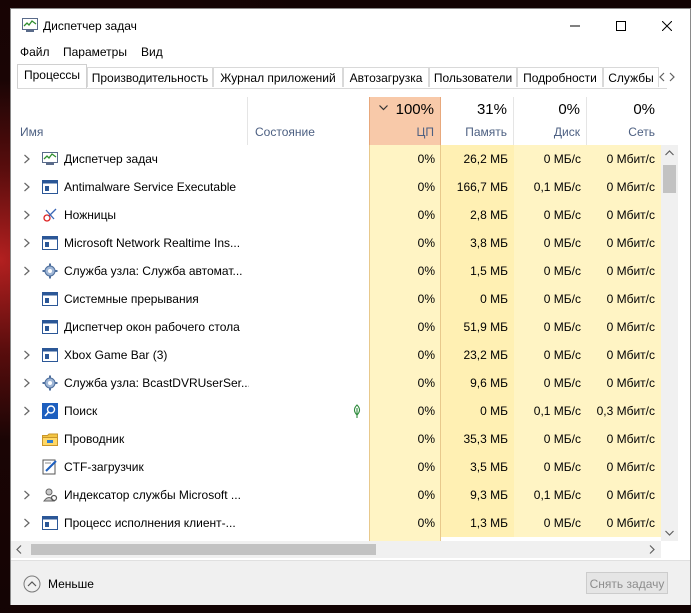 The image size is (691, 613). Describe the element at coordinates (477, 215) in the screenshot. I see `memory-value: 2,8 МБ` at that location.